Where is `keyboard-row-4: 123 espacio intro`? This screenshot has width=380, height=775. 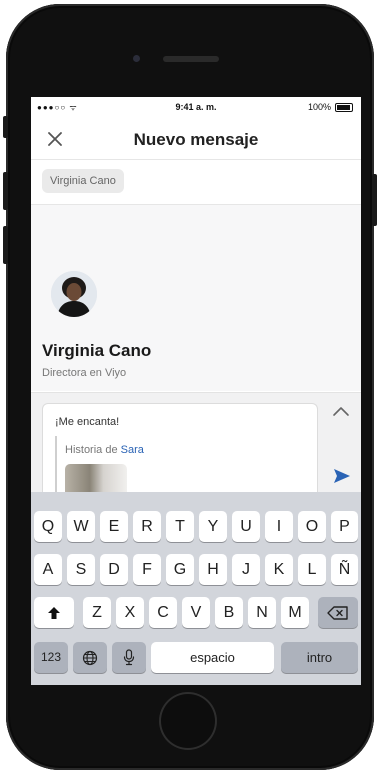
keyboard-row-4: 123 espacio intro is located at coordinates (196, 659).